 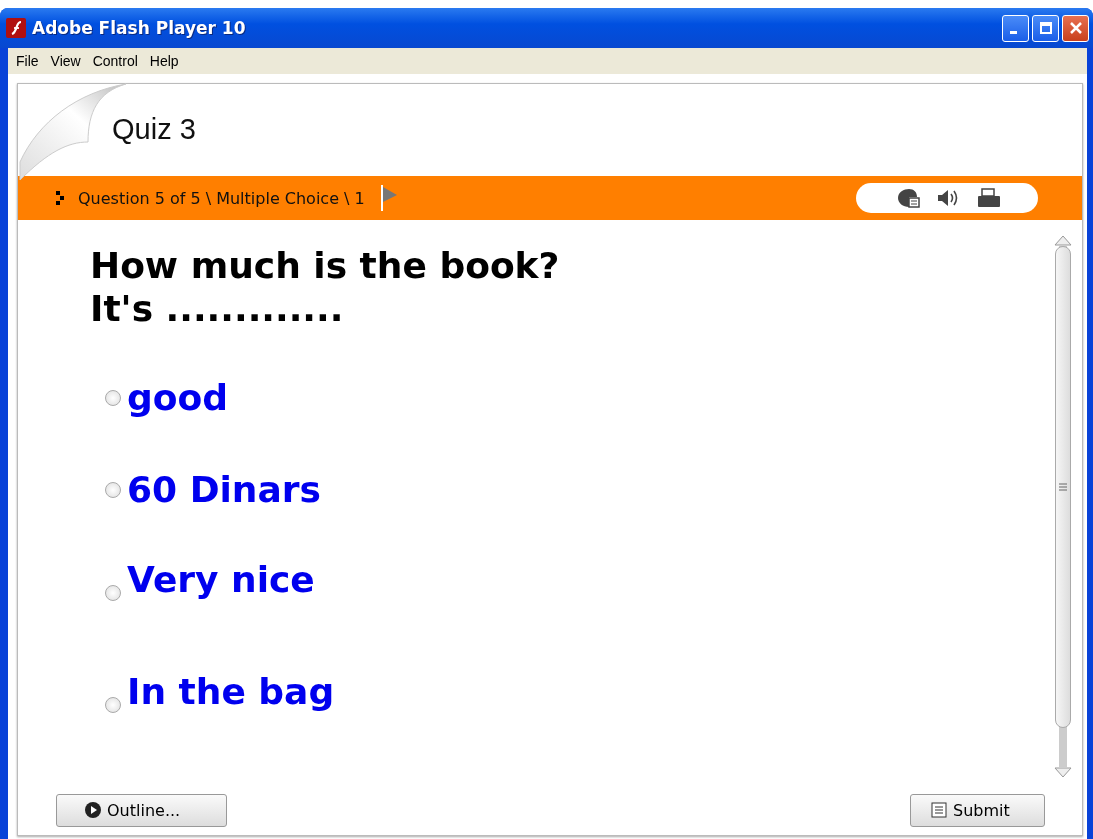 What do you see at coordinates (29, 61) in the screenshot?
I see `menu-item: File` at bounding box center [29, 61].